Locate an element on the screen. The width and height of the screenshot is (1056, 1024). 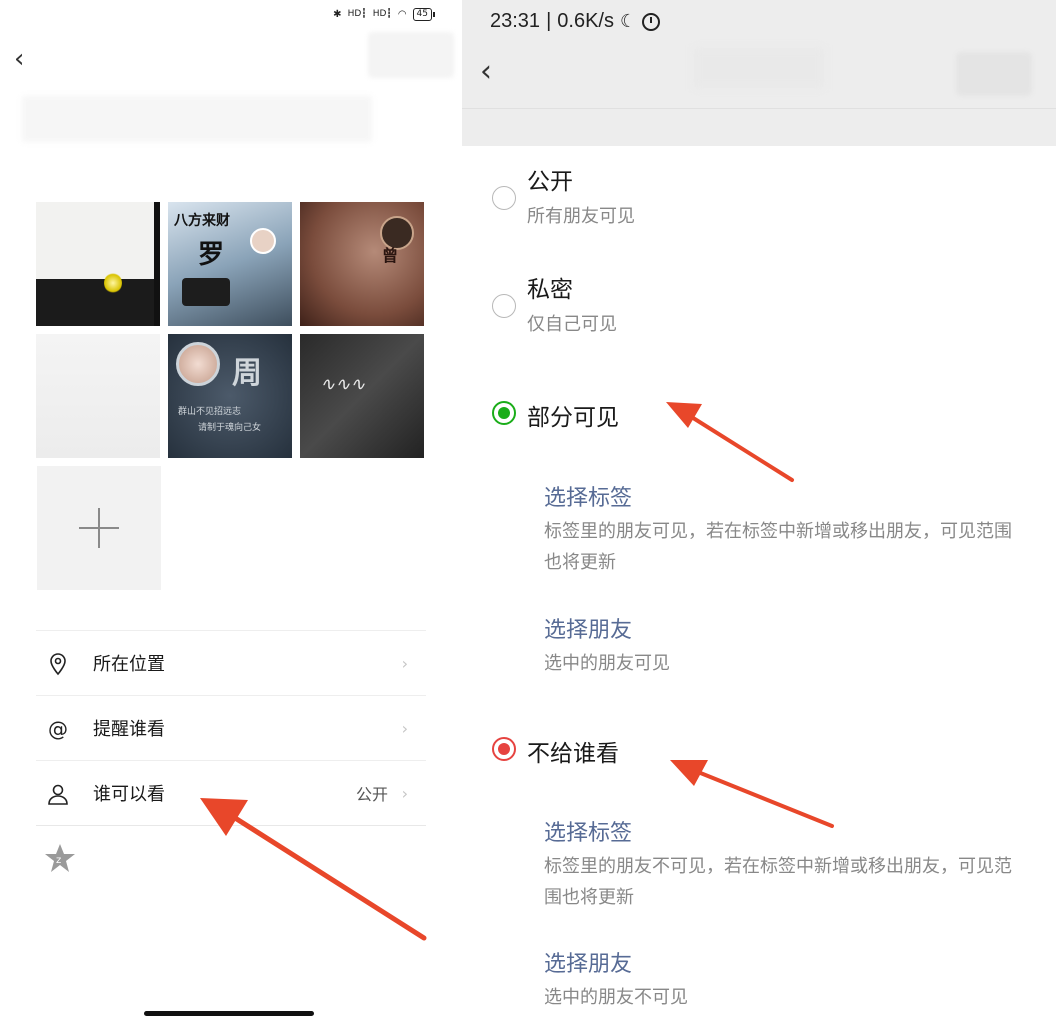
status-bar-right: 23:31 | 0.6K/s ☾ is located at coordinates (575, 21).